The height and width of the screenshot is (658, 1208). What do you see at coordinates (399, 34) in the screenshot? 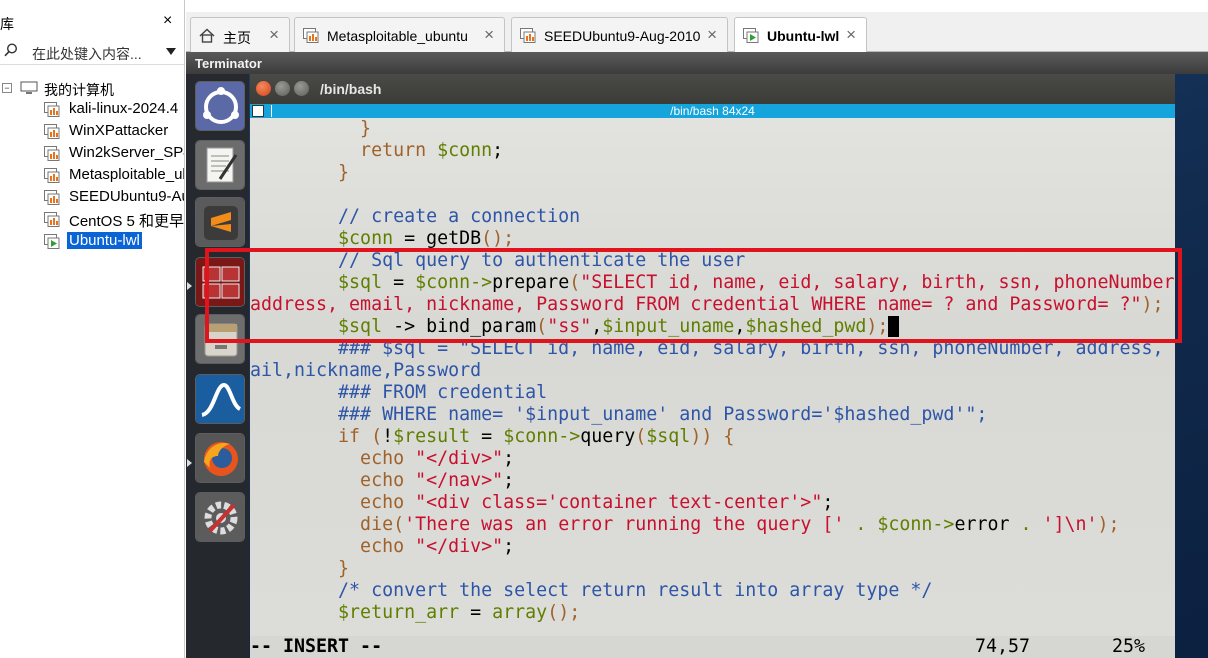
I see `tab-vm: Metasploitable_ubuntu ×` at bounding box center [399, 34].